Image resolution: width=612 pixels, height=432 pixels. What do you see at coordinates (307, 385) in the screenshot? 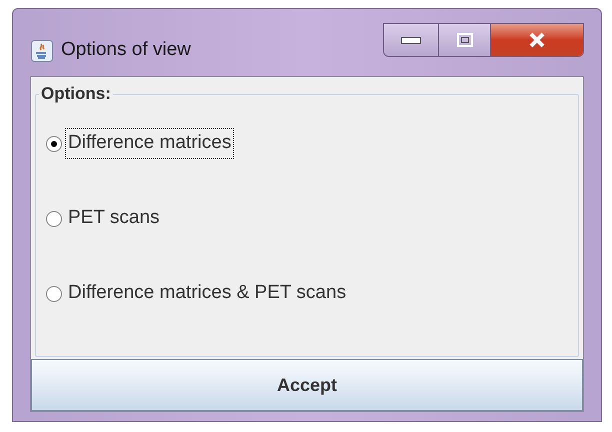
I see `accept-button: Accept` at bounding box center [307, 385].